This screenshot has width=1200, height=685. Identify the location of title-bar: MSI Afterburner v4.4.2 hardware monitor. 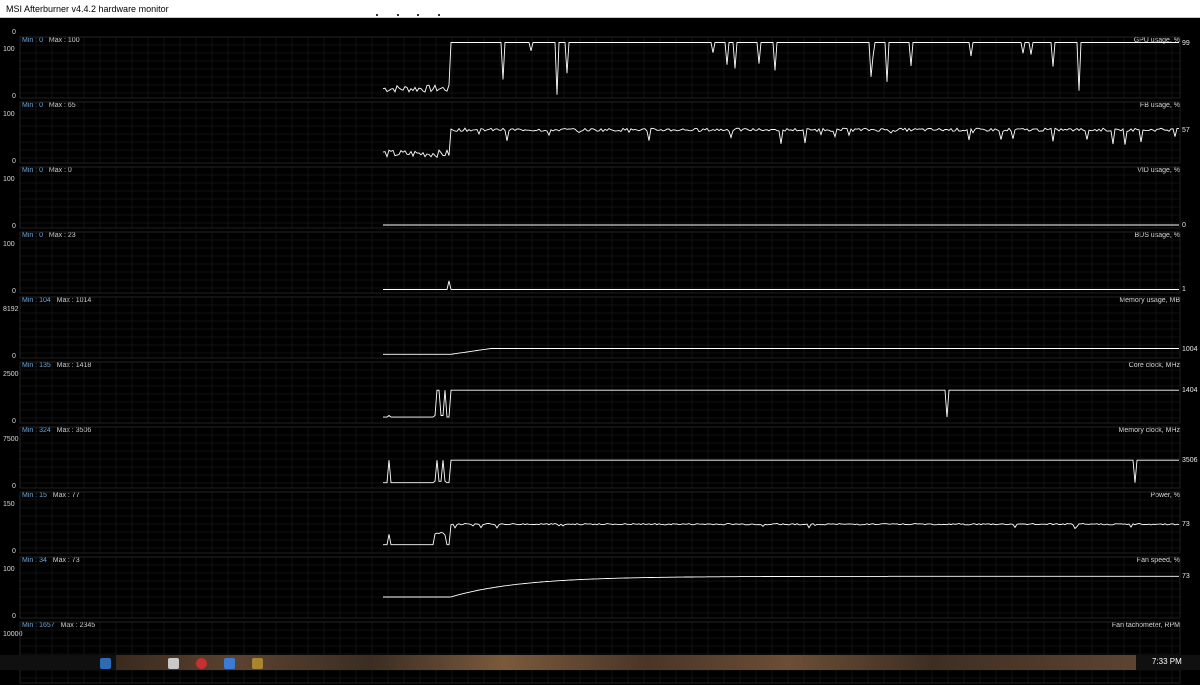
(600, 9).